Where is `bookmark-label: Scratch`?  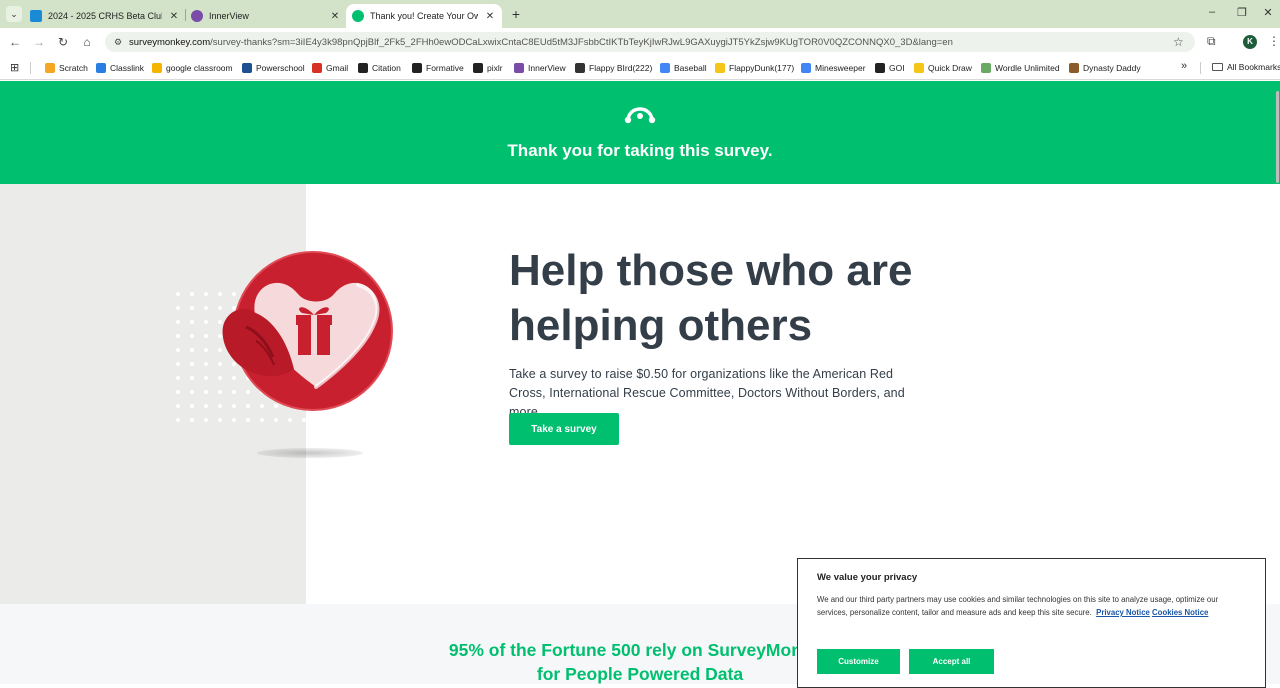
bookmark-label: Scratch is located at coordinates (73, 68).